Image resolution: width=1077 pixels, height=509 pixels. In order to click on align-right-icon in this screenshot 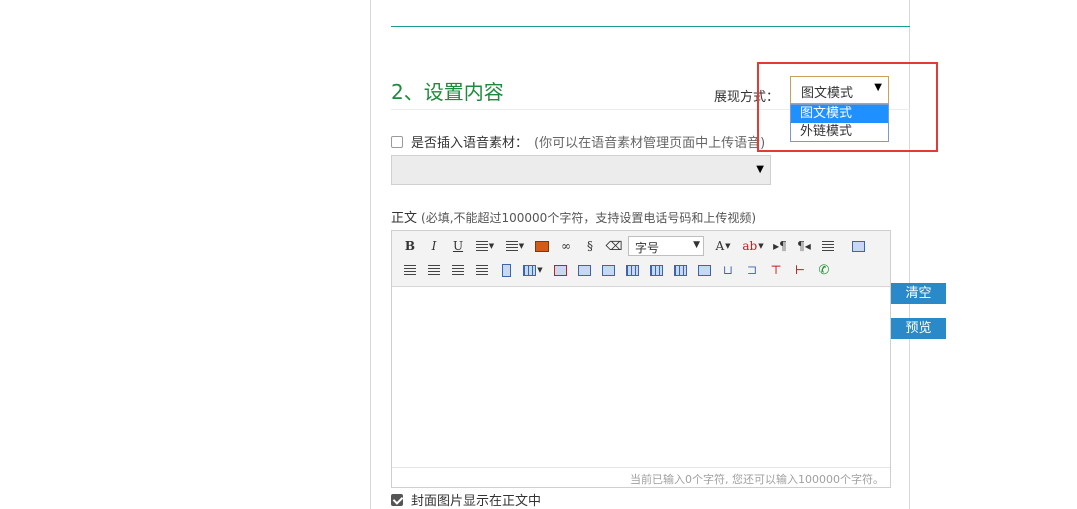, I will do `click(458, 270)`.